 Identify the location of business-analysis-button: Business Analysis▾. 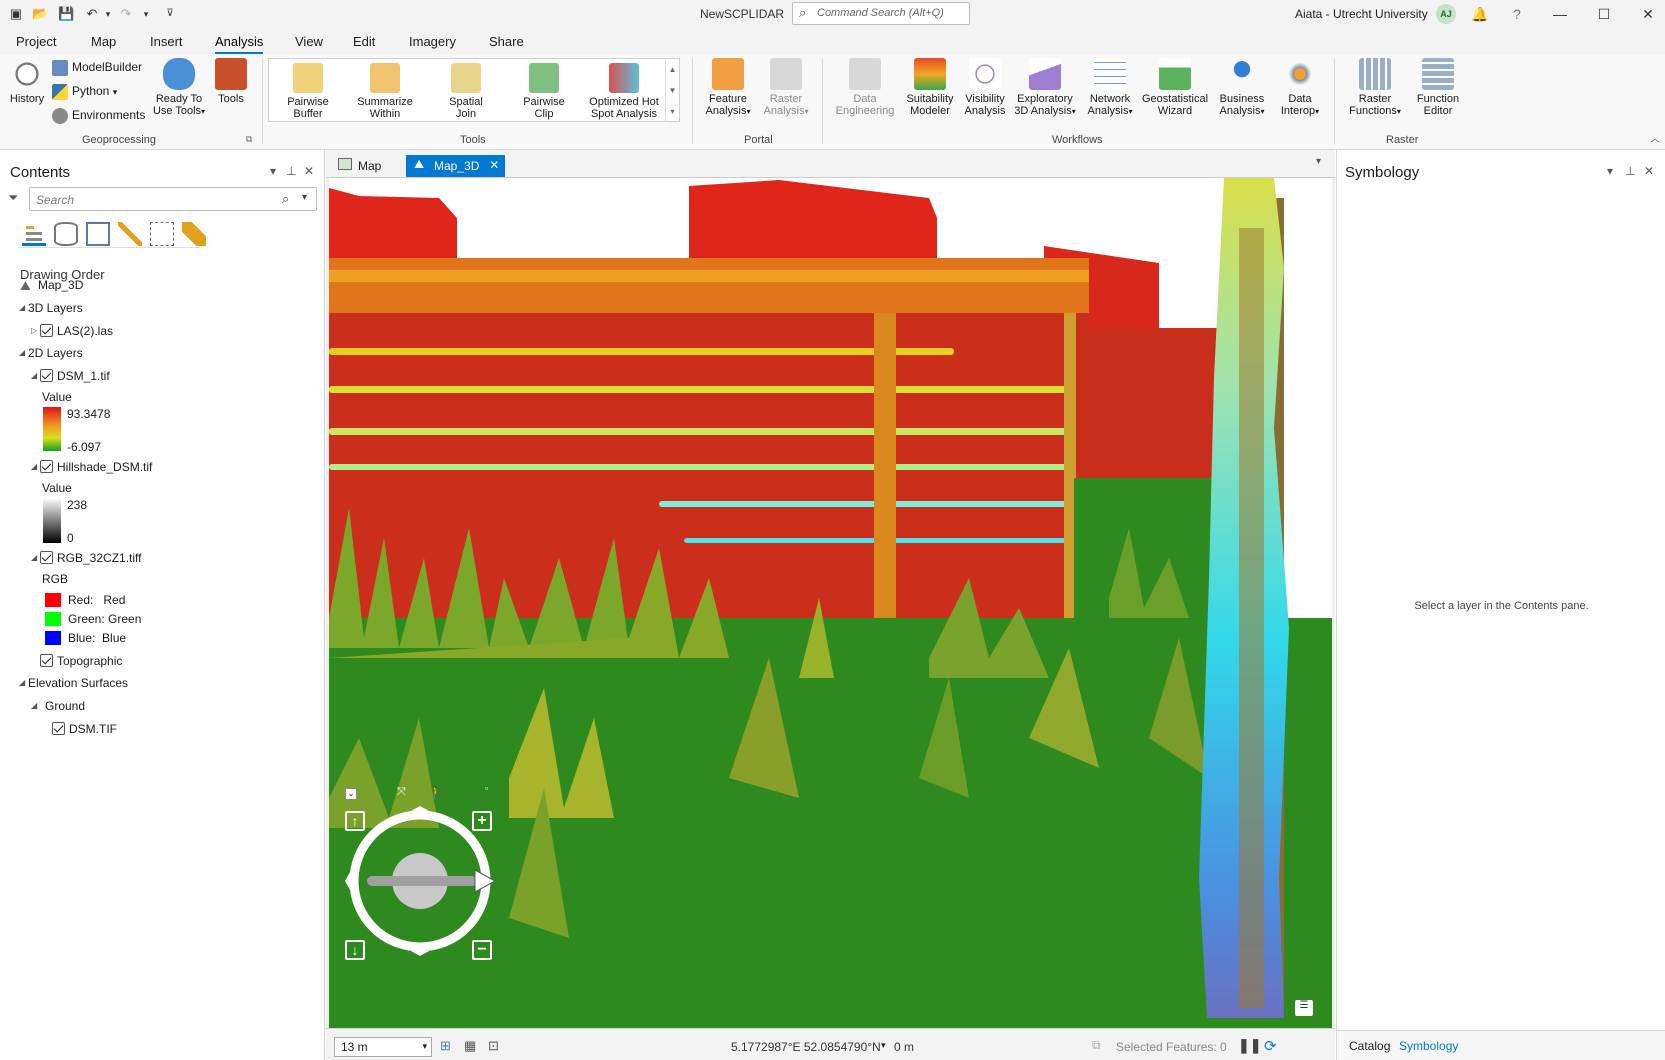
(1242, 88).